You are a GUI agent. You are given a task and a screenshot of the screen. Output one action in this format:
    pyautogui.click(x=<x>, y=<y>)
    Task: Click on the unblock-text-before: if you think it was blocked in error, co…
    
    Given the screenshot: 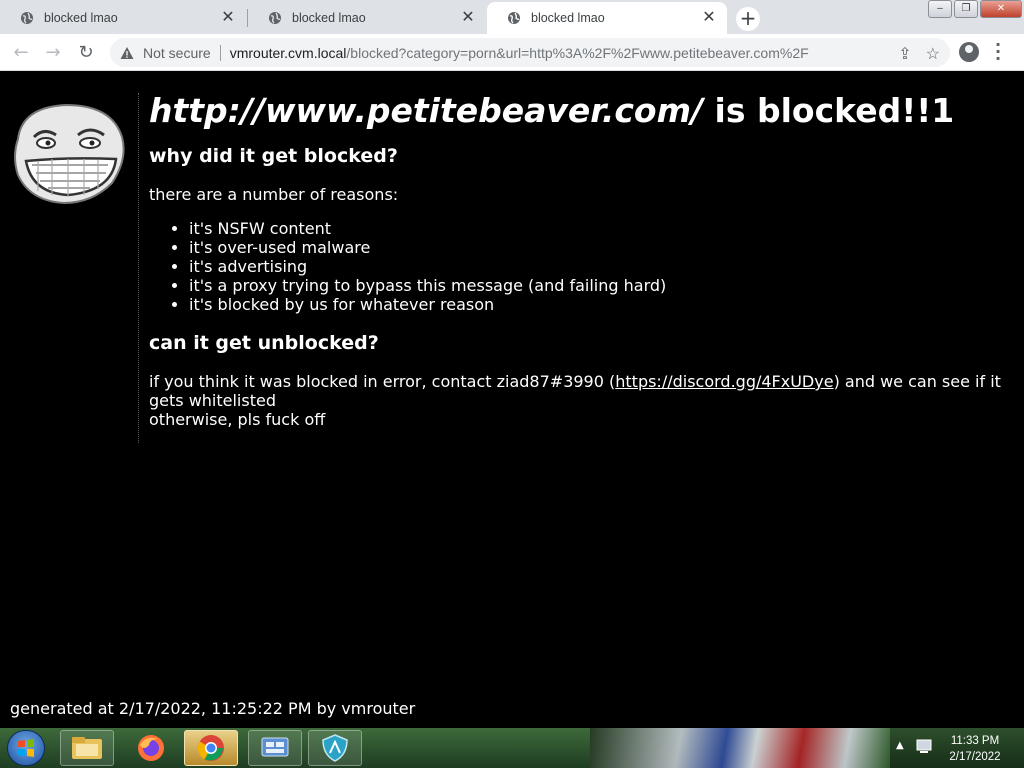 What is the action you would take?
    pyautogui.click(x=382, y=381)
    